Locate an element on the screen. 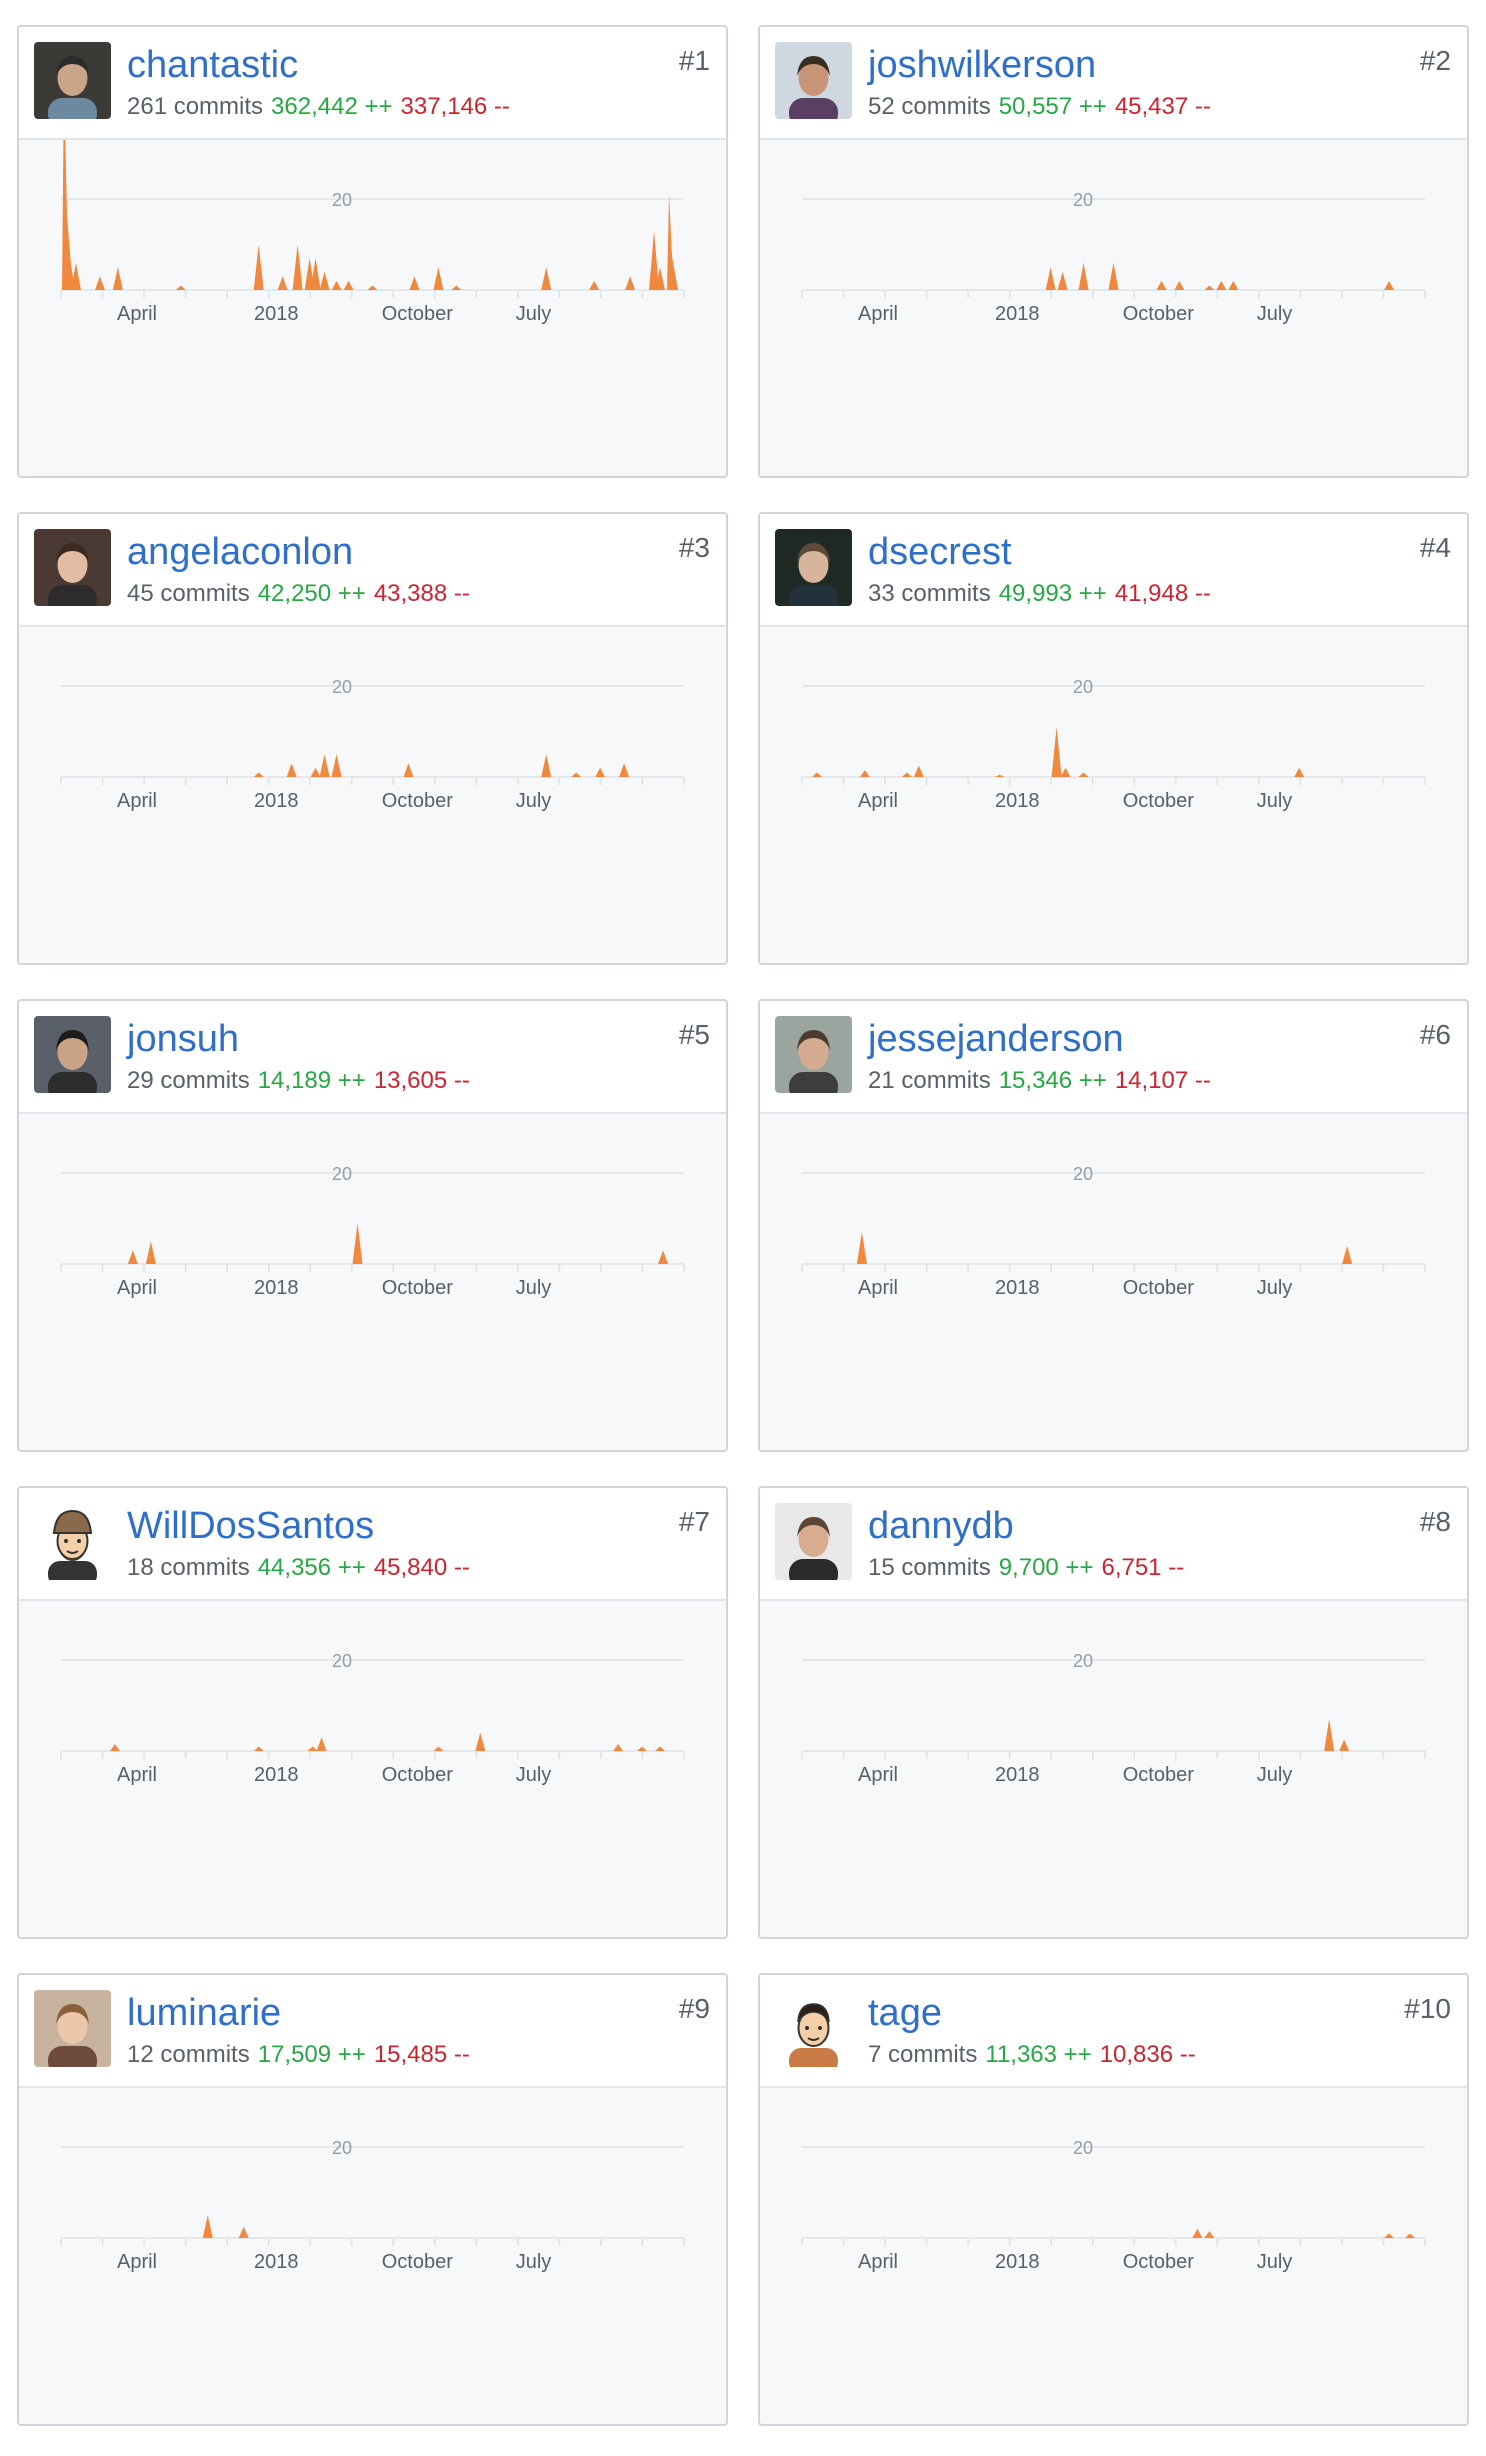 The image size is (1486, 2456). commits-count-link: 7 commits is located at coordinates (922, 2054).